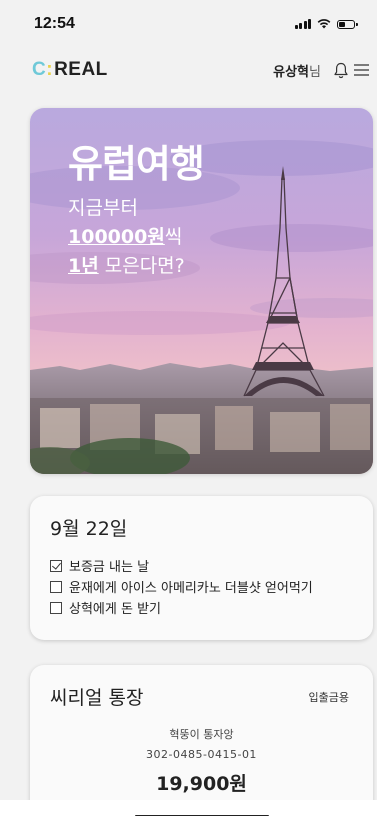 This screenshot has height=816, width=377. Describe the element at coordinates (188, 24) in the screenshot. I see `status-bar: 12:54` at that location.